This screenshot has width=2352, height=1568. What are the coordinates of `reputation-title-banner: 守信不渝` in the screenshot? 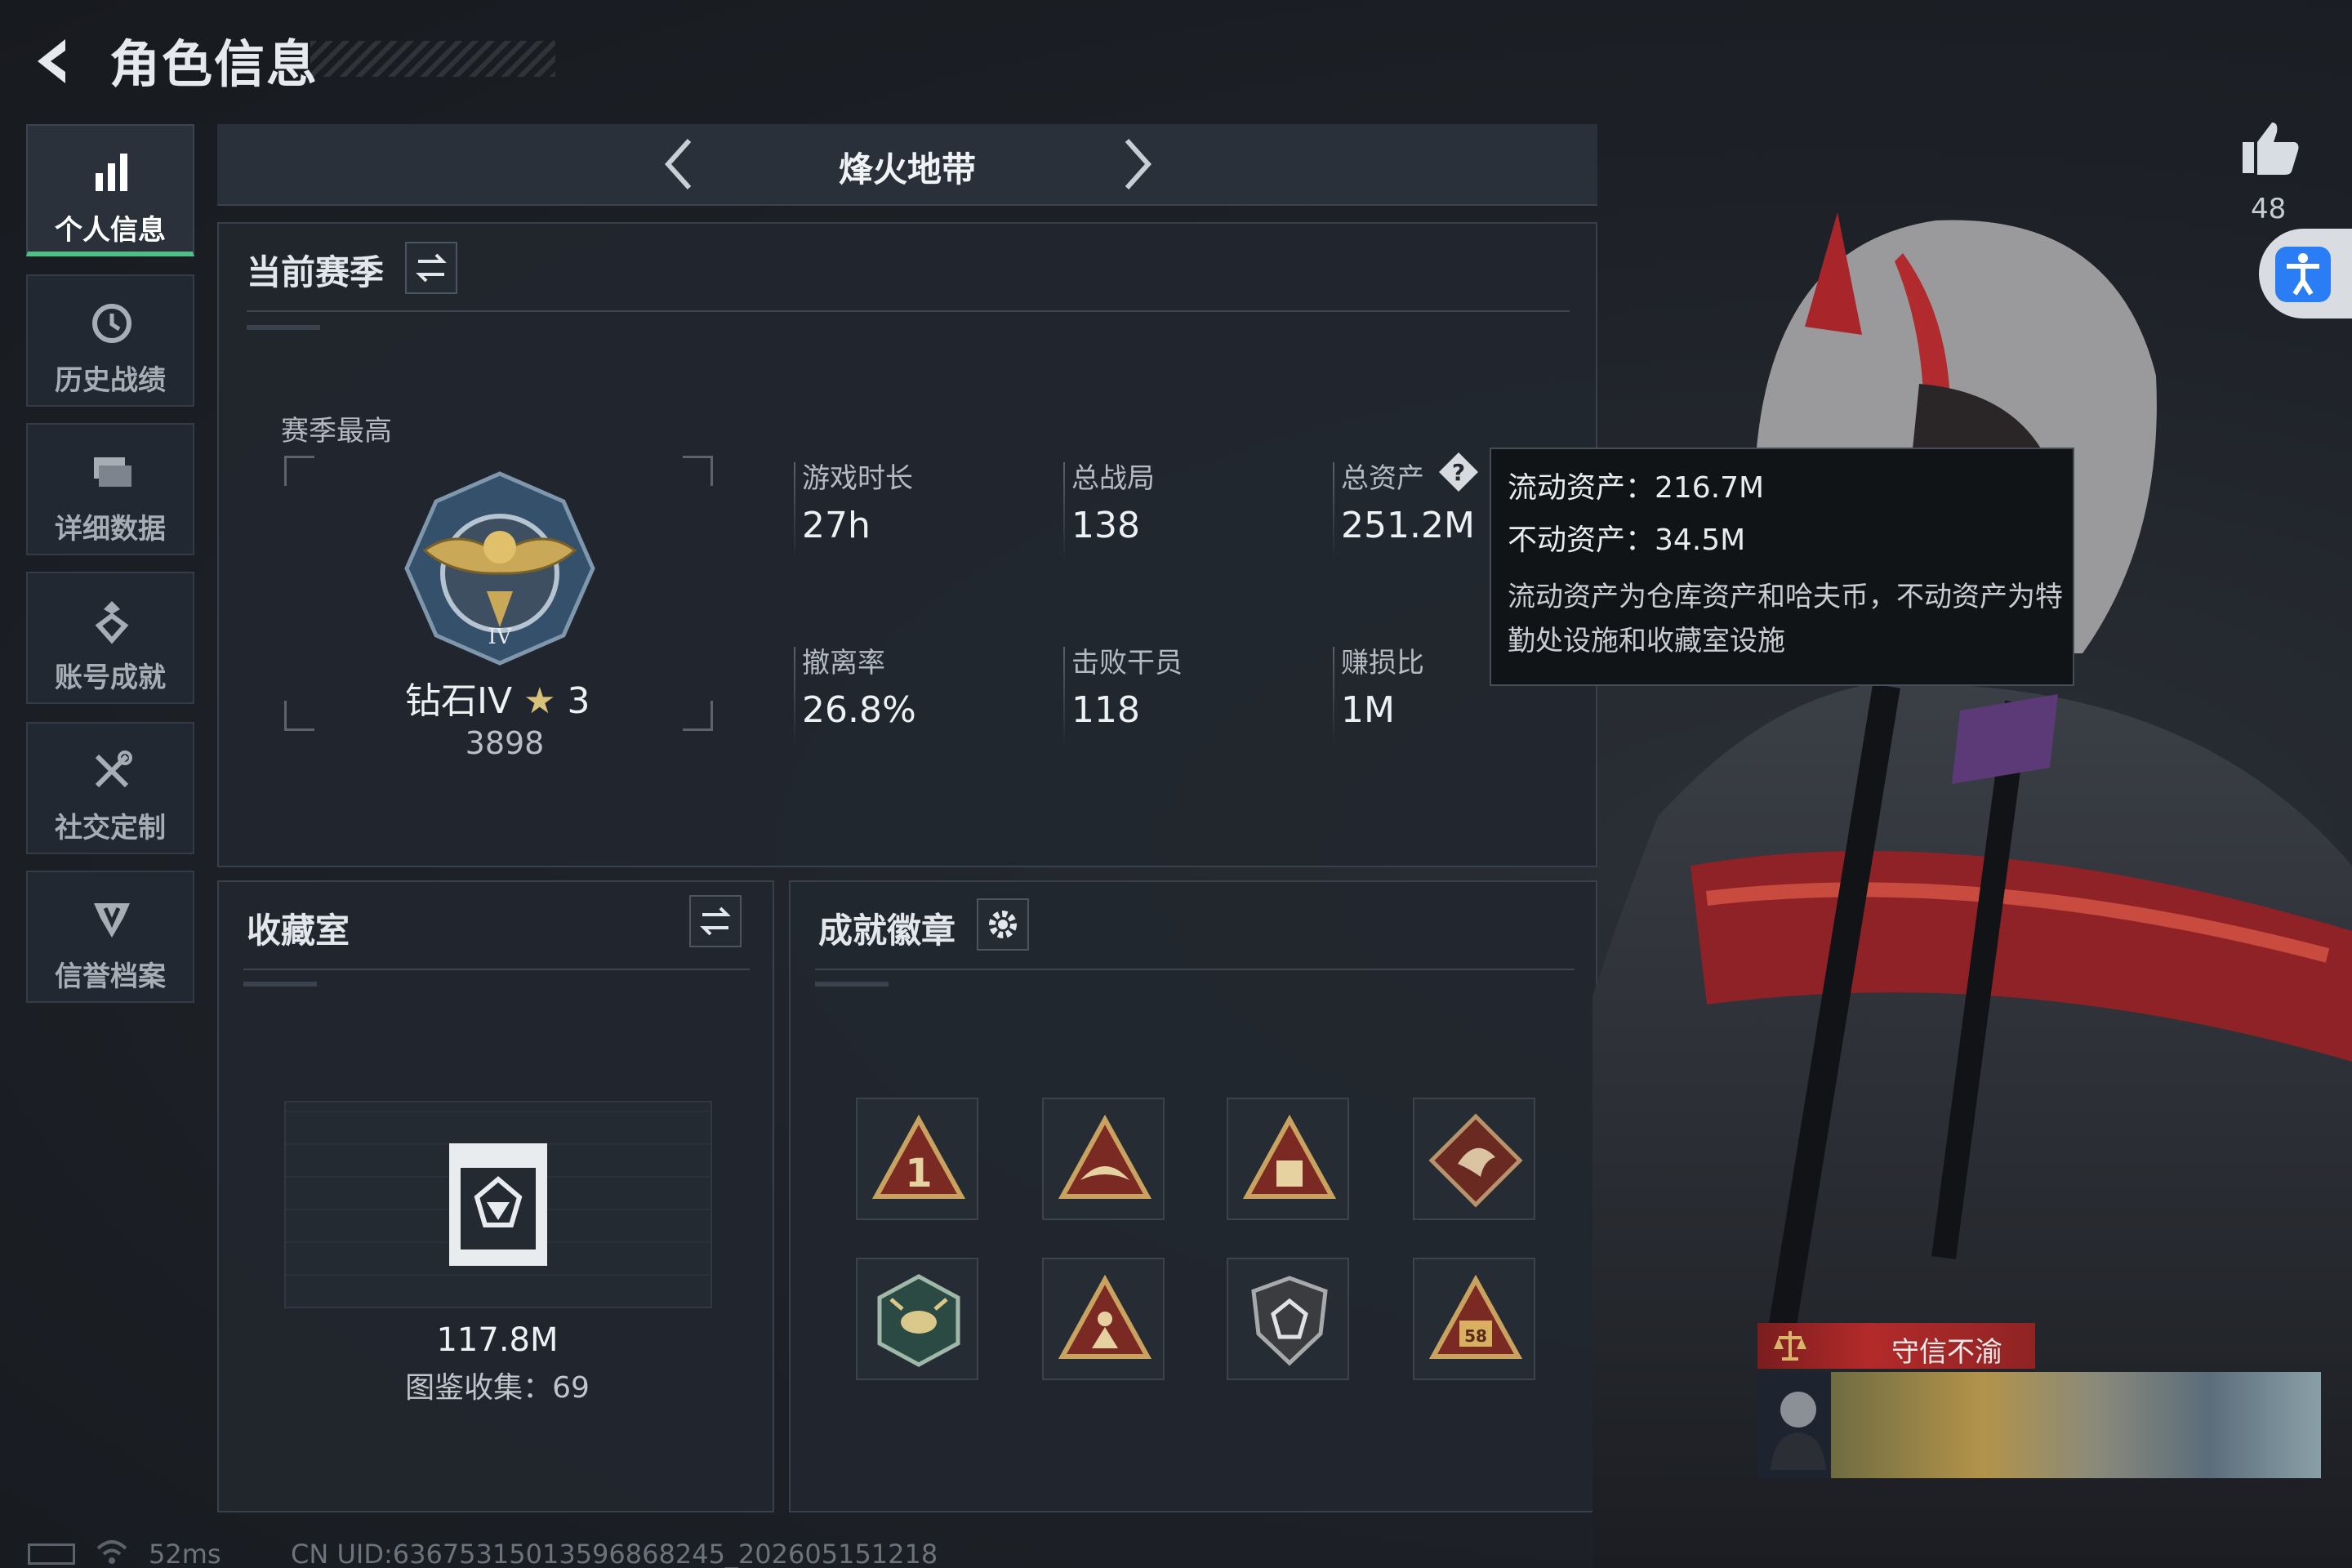 It's located at (1896, 1346).